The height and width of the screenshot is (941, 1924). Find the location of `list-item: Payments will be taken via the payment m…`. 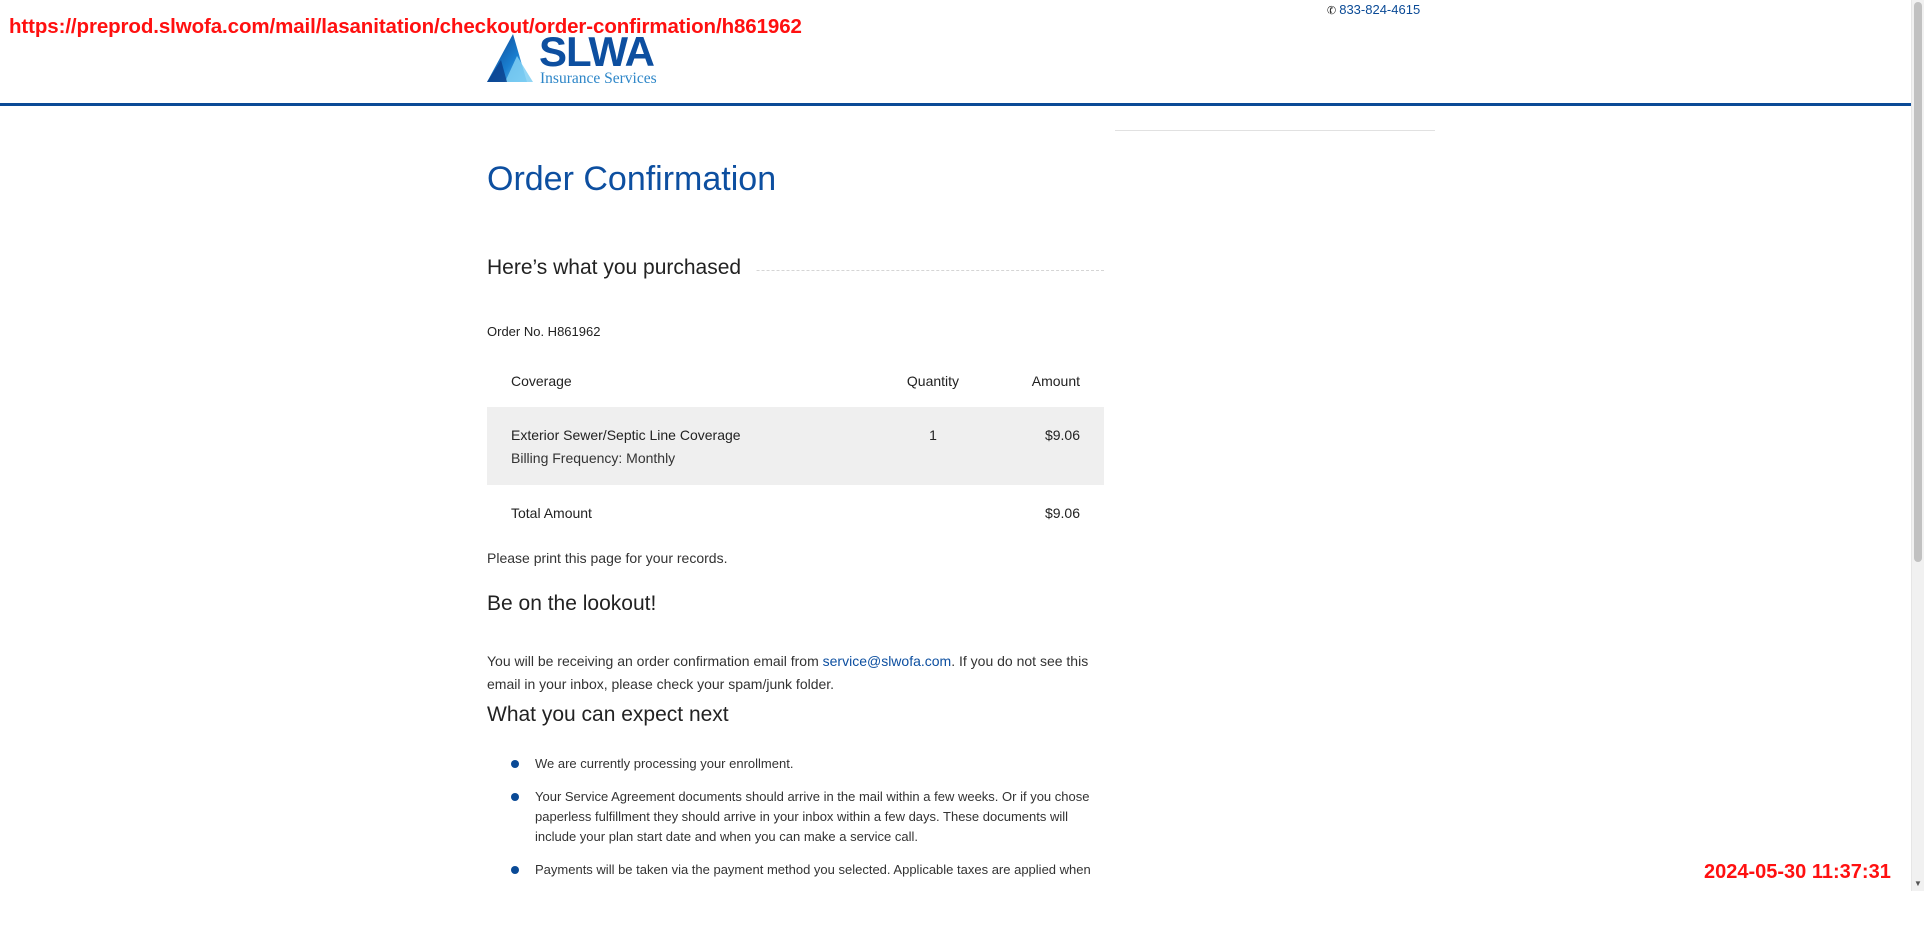

list-item: Payments will be taken via the payment m… is located at coordinates (795, 870).